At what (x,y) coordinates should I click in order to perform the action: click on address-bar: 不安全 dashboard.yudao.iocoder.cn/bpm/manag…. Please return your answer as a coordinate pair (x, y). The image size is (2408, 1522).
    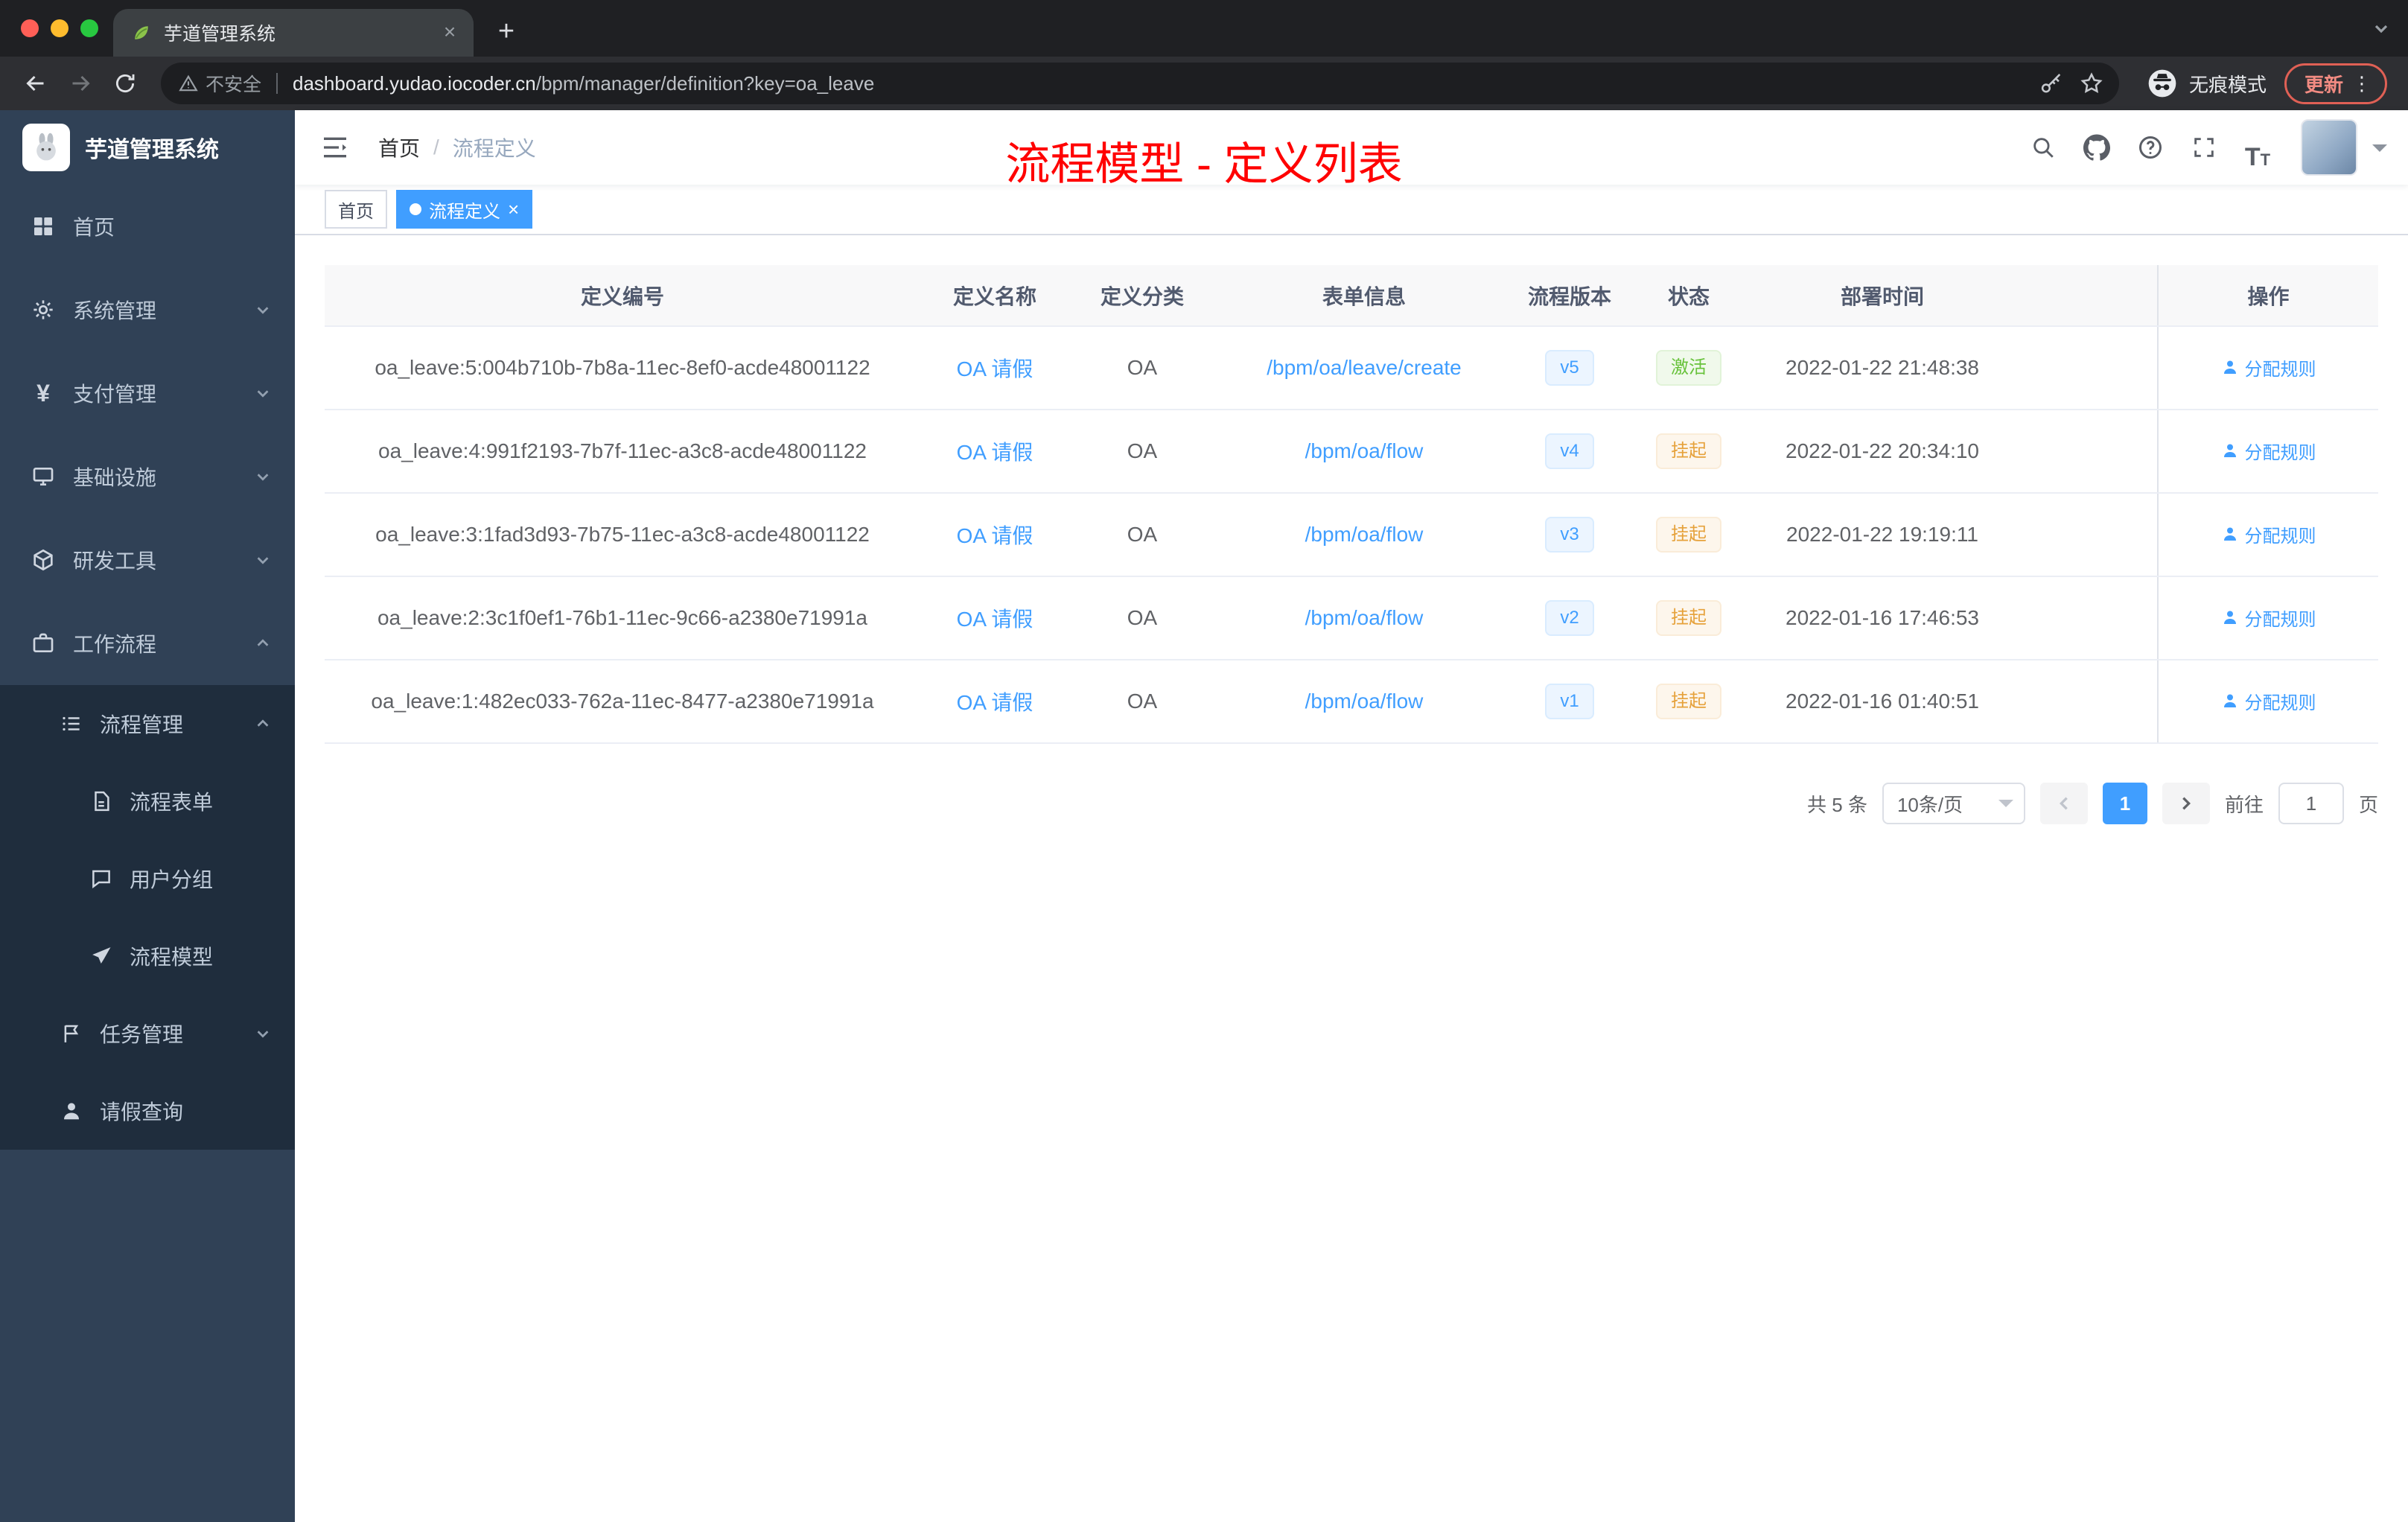
    Looking at the image, I should click on (1140, 83).